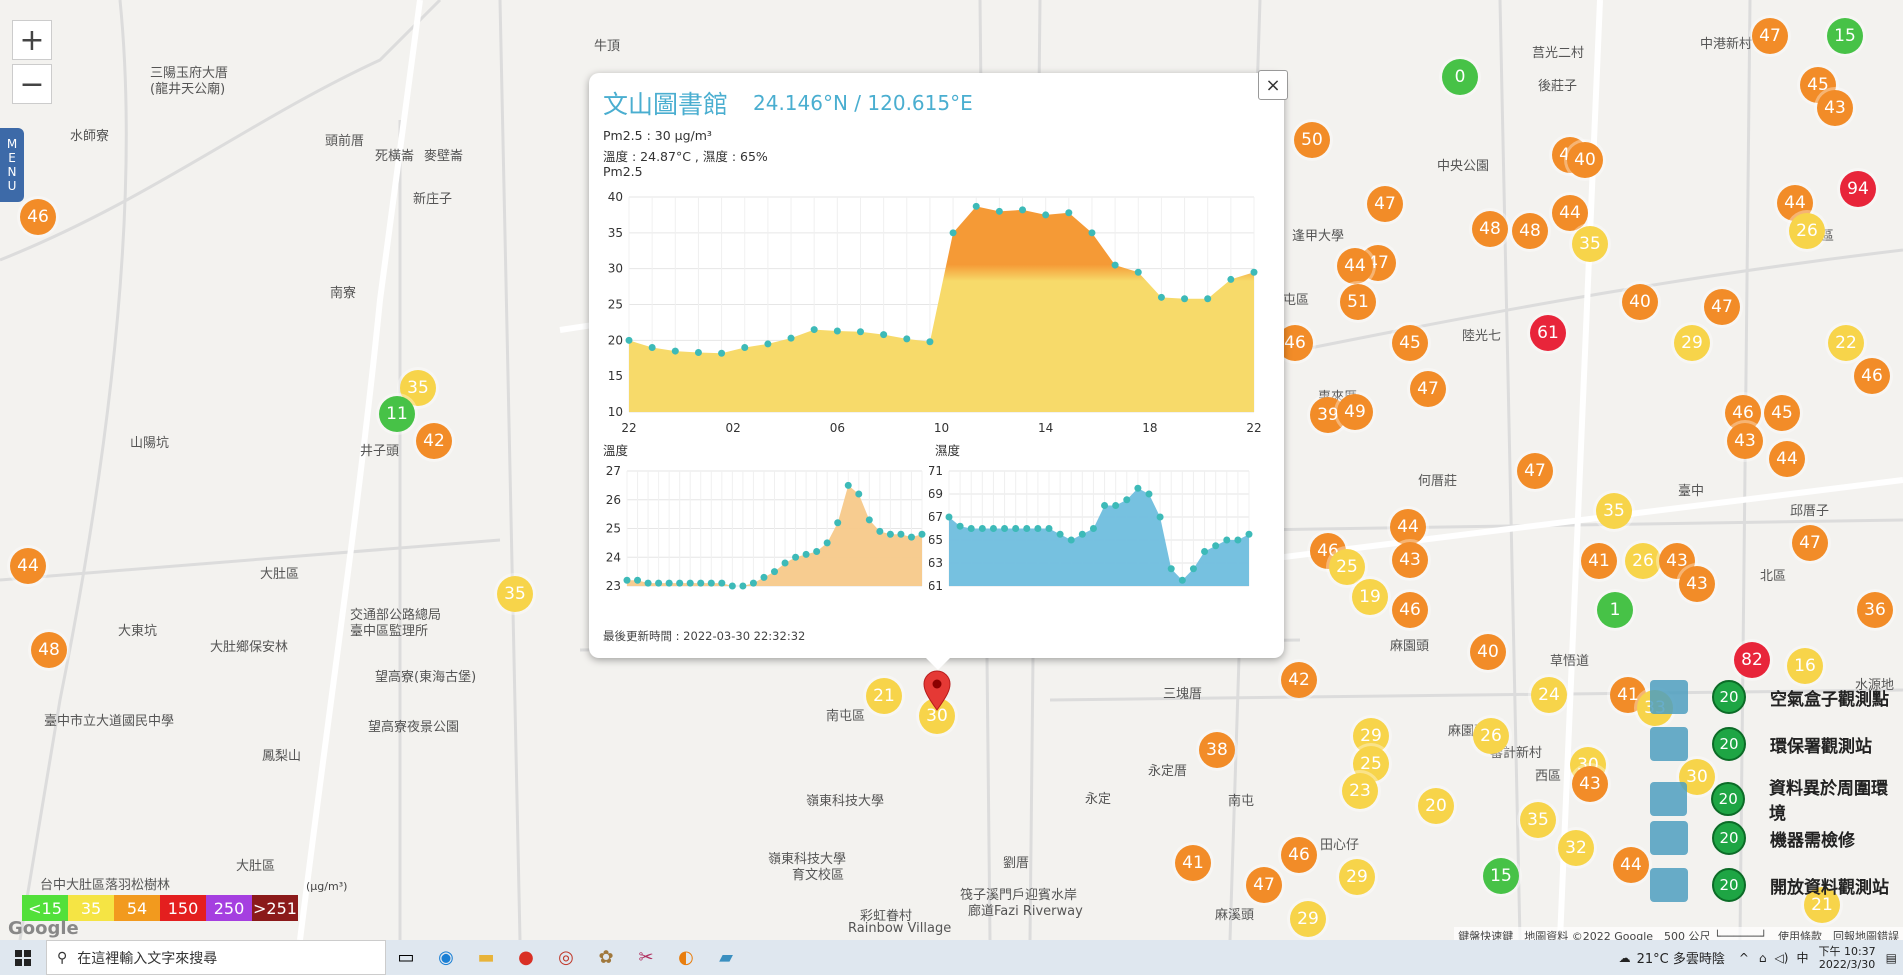 This screenshot has height=975, width=1903. Describe the element at coordinates (1149, 428) in the screenshot. I see `x-tick-label: 18` at that location.